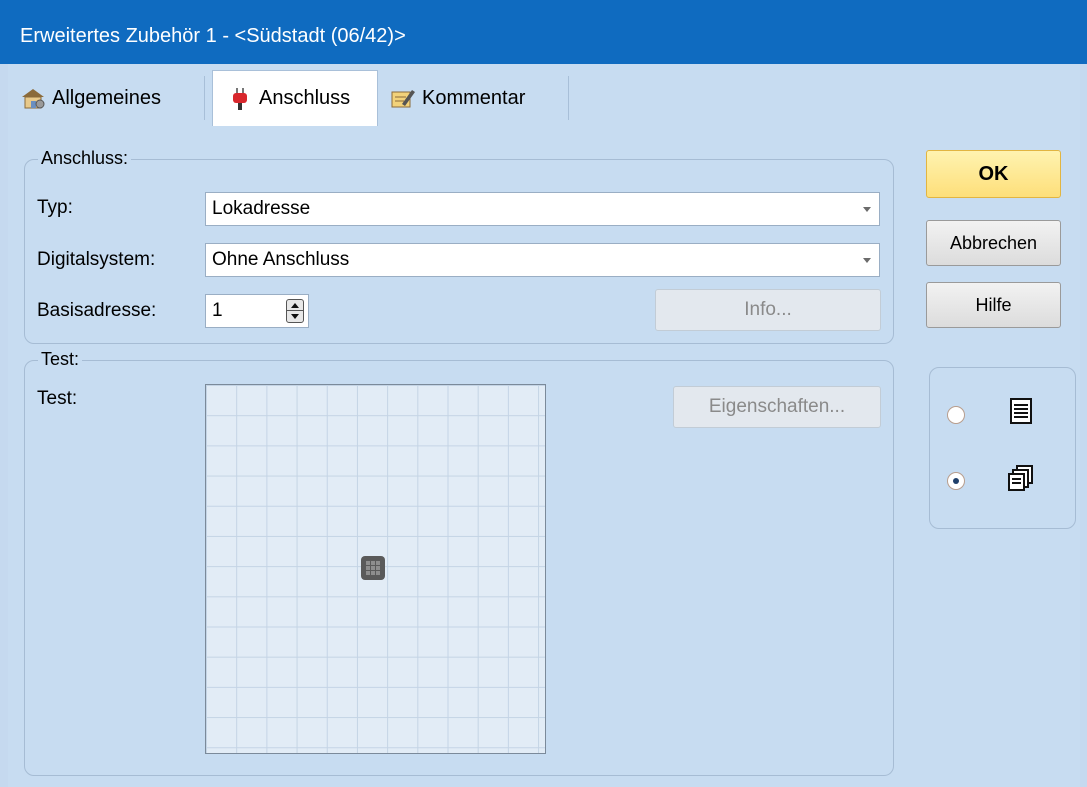 This screenshot has height=787, width=1087. I want to click on view-option-radio-single, so click(956, 415).